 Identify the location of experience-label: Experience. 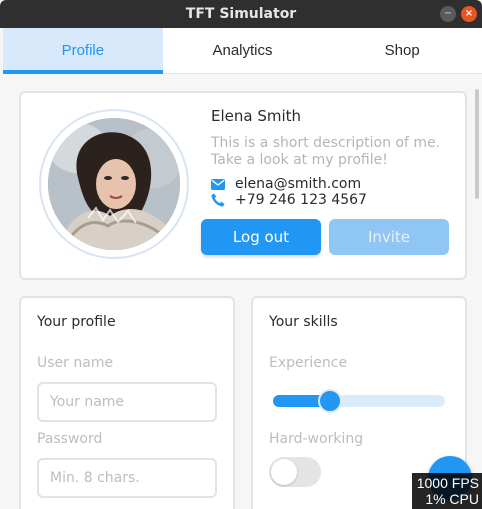
(308, 363).